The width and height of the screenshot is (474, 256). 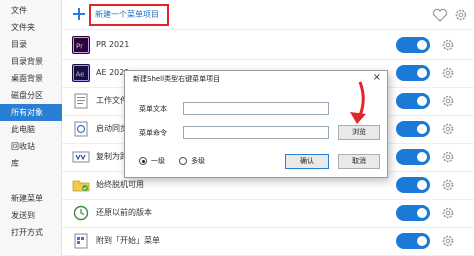 What do you see at coordinates (81, 129) in the screenshot?
I see `sync-icon` at bounding box center [81, 129].